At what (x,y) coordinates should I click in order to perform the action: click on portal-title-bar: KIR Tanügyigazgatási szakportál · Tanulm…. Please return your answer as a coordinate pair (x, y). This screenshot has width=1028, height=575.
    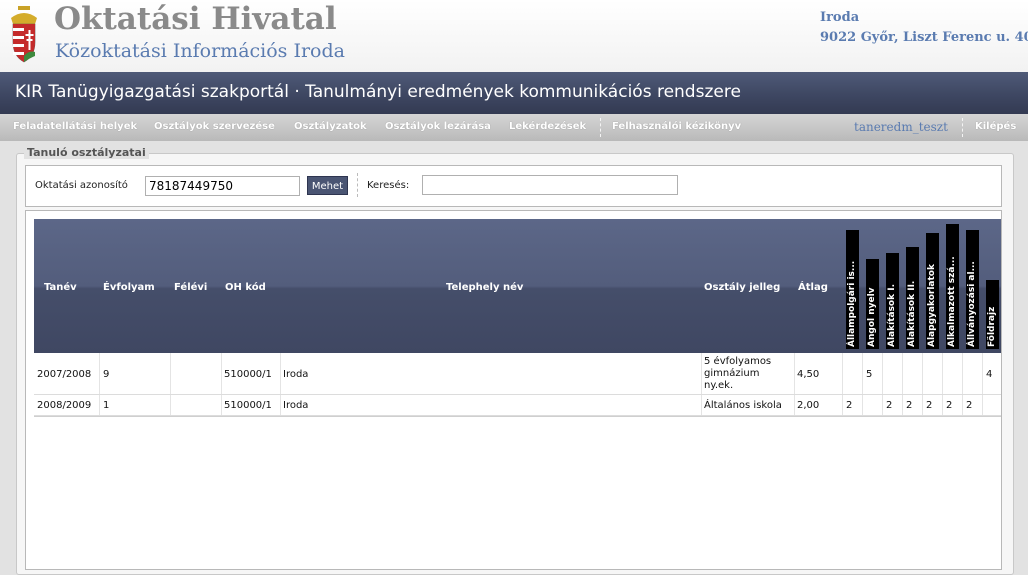
    Looking at the image, I should click on (514, 93).